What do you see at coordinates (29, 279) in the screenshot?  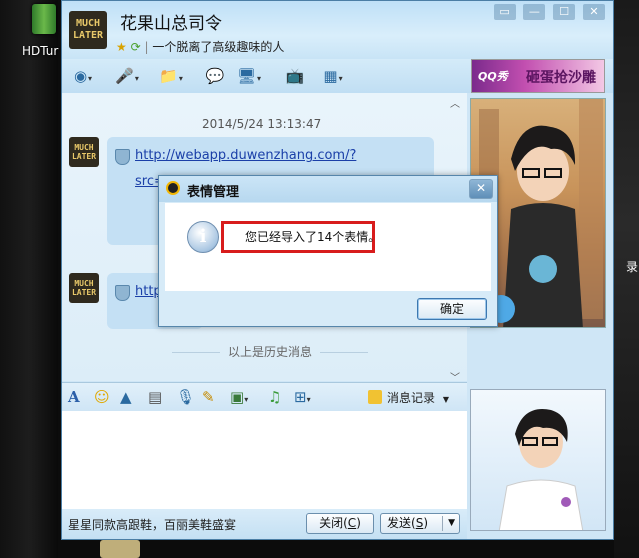 I see `desktop-background` at bounding box center [29, 279].